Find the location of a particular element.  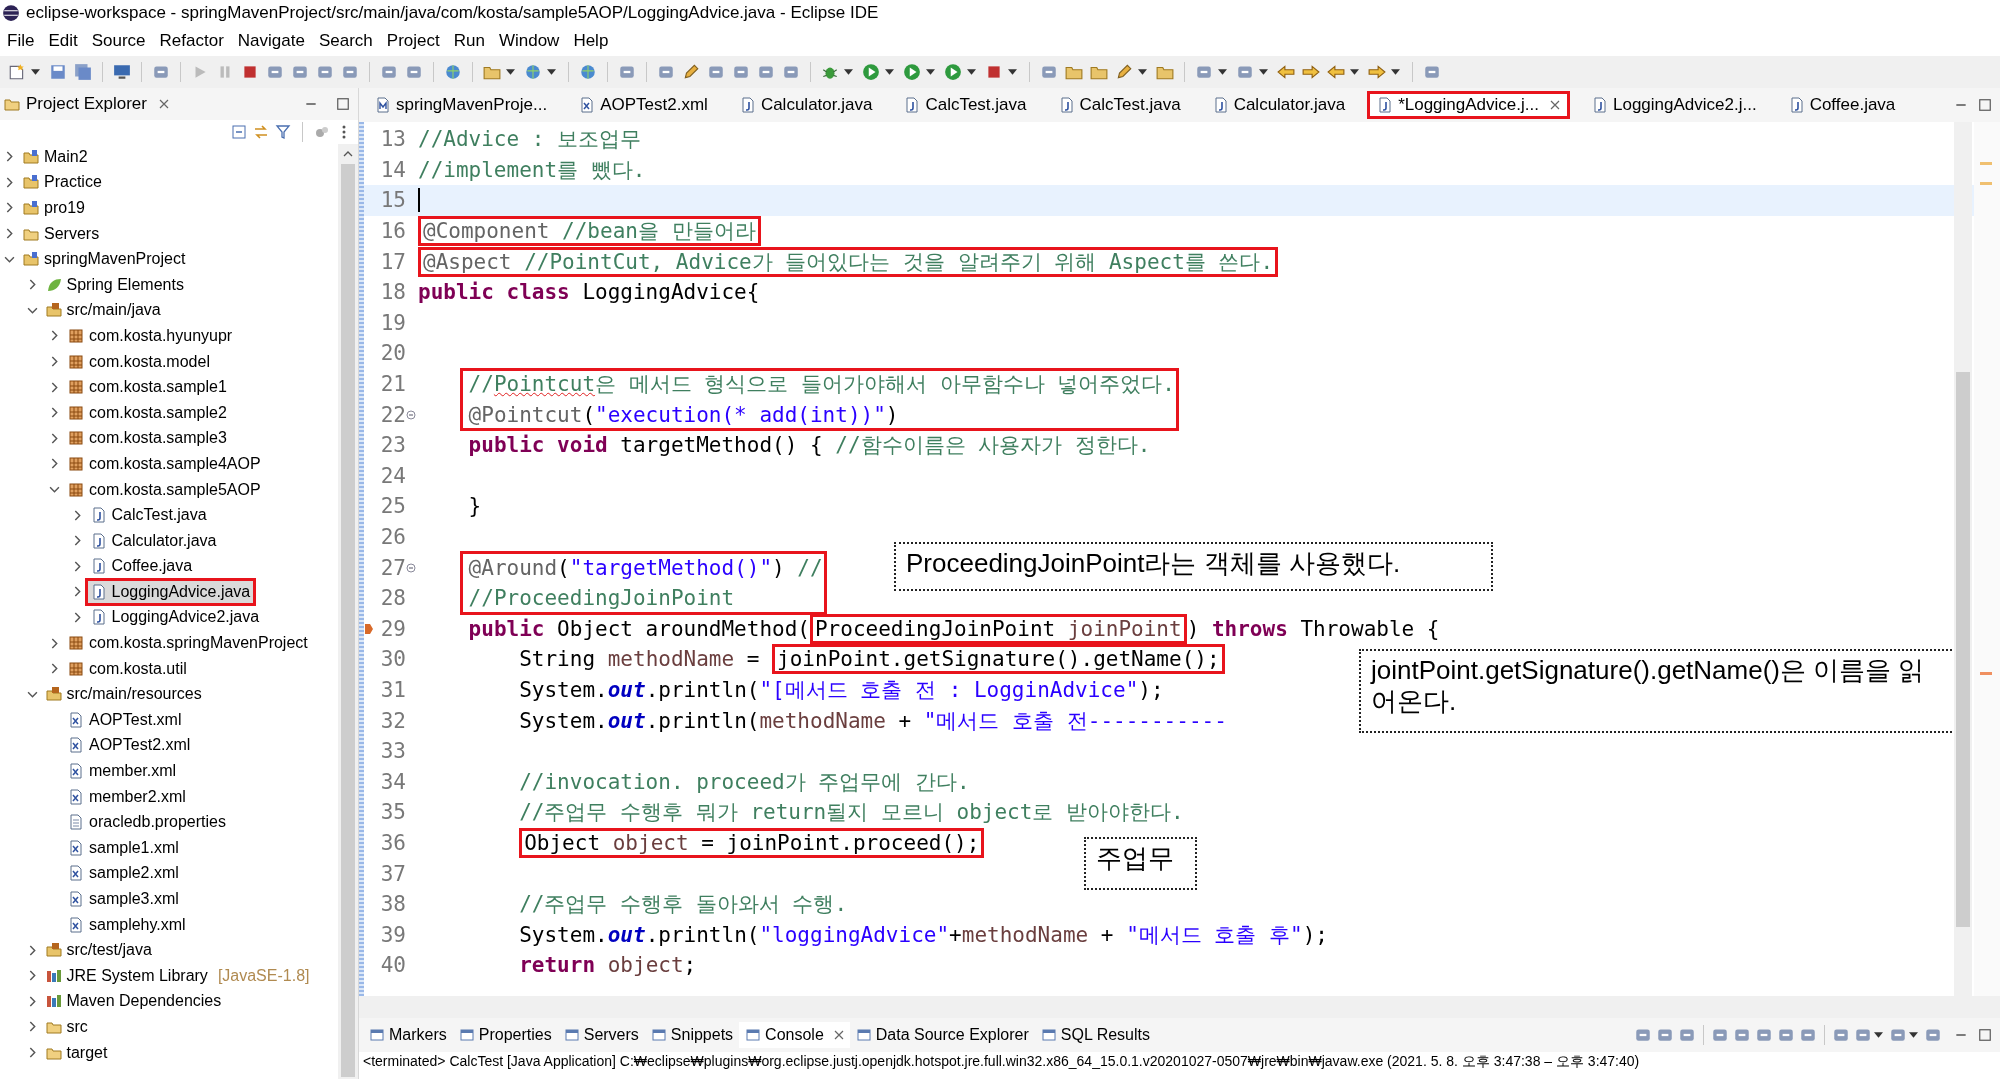

menu-item: Refactor is located at coordinates (191, 41).